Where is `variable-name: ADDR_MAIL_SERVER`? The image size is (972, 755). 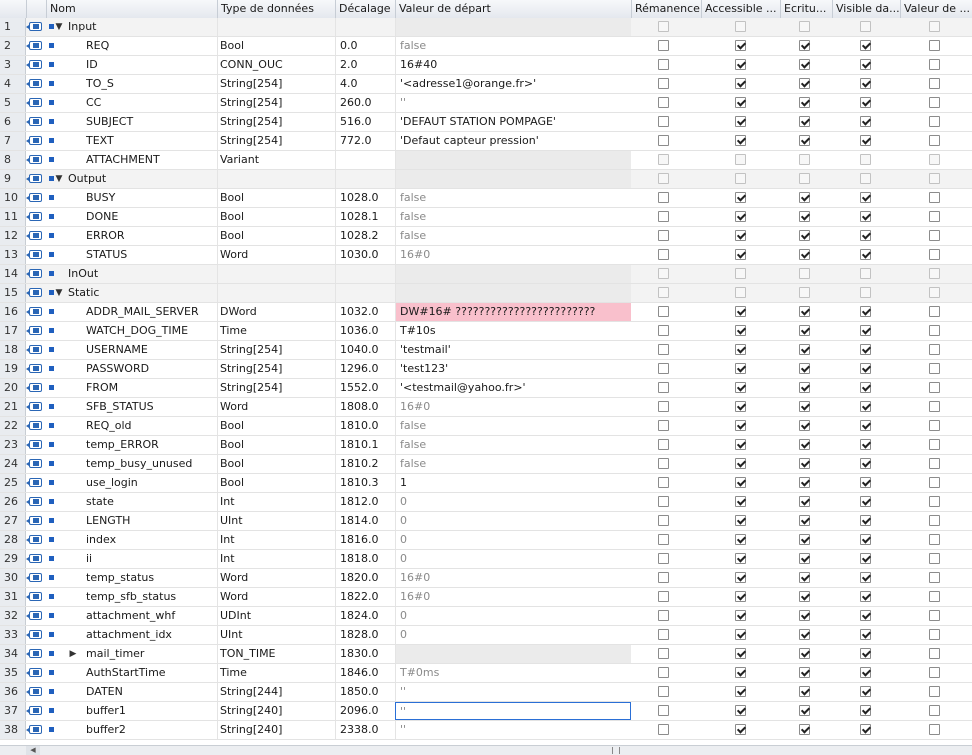
variable-name: ADDR_MAIL_SERVER is located at coordinates (151, 312).